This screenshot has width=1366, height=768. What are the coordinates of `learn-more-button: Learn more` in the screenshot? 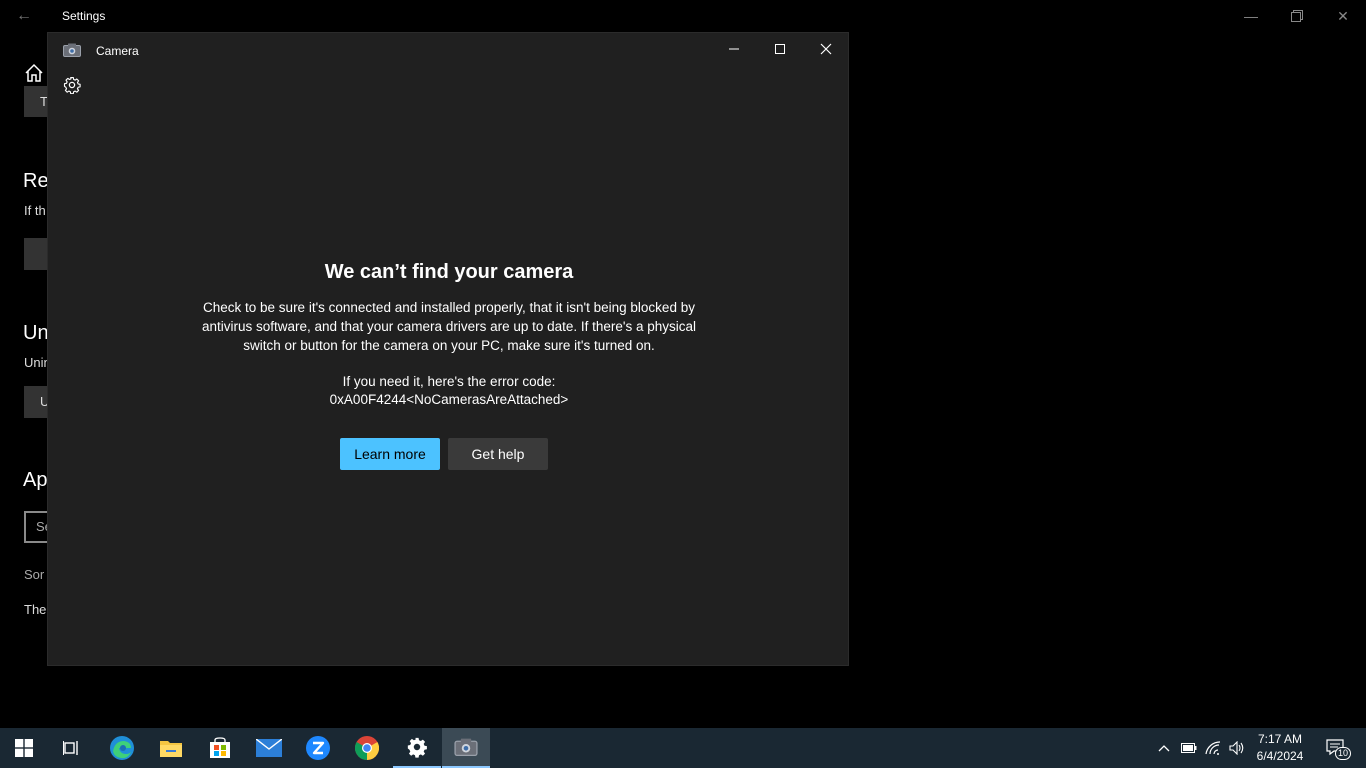 It's located at (390, 454).